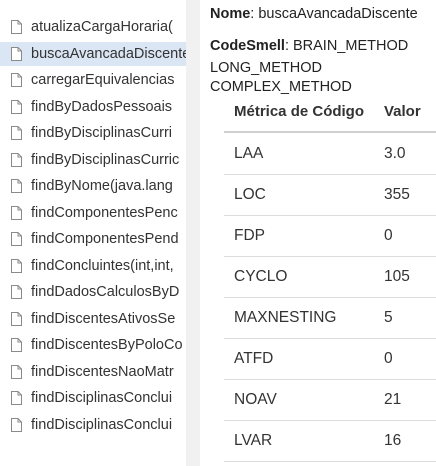 This screenshot has height=466, width=436. I want to click on method-list-item: findDadosCalculosByD, so click(93, 292).